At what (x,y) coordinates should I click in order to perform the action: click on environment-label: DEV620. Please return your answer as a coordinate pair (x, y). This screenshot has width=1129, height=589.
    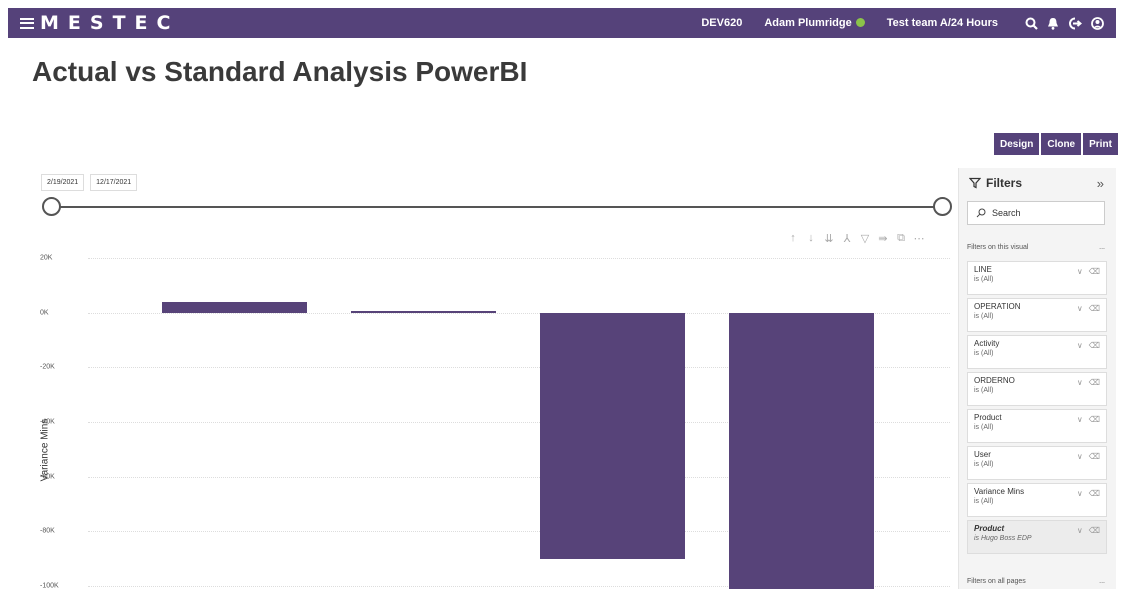
    Looking at the image, I should click on (722, 23).